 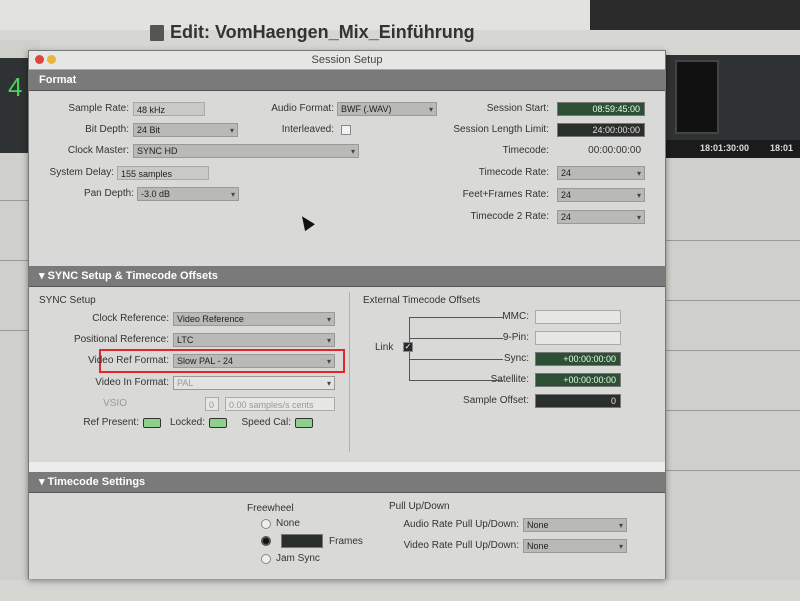 I want to click on clock-master-select: SYNC HD ▾, so click(x=246, y=151).